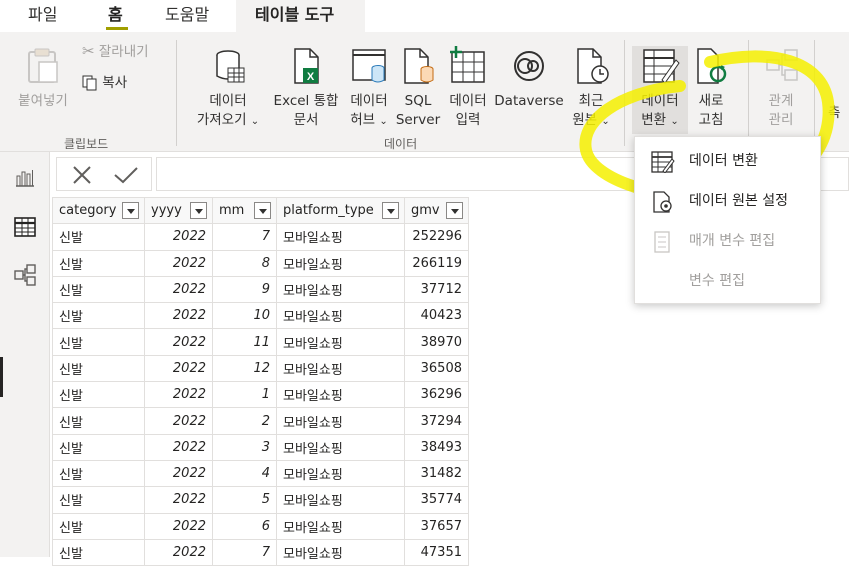 Image resolution: width=849 pixels, height=566 pixels. I want to click on table-cell-gmv: 252296, so click(436, 237).